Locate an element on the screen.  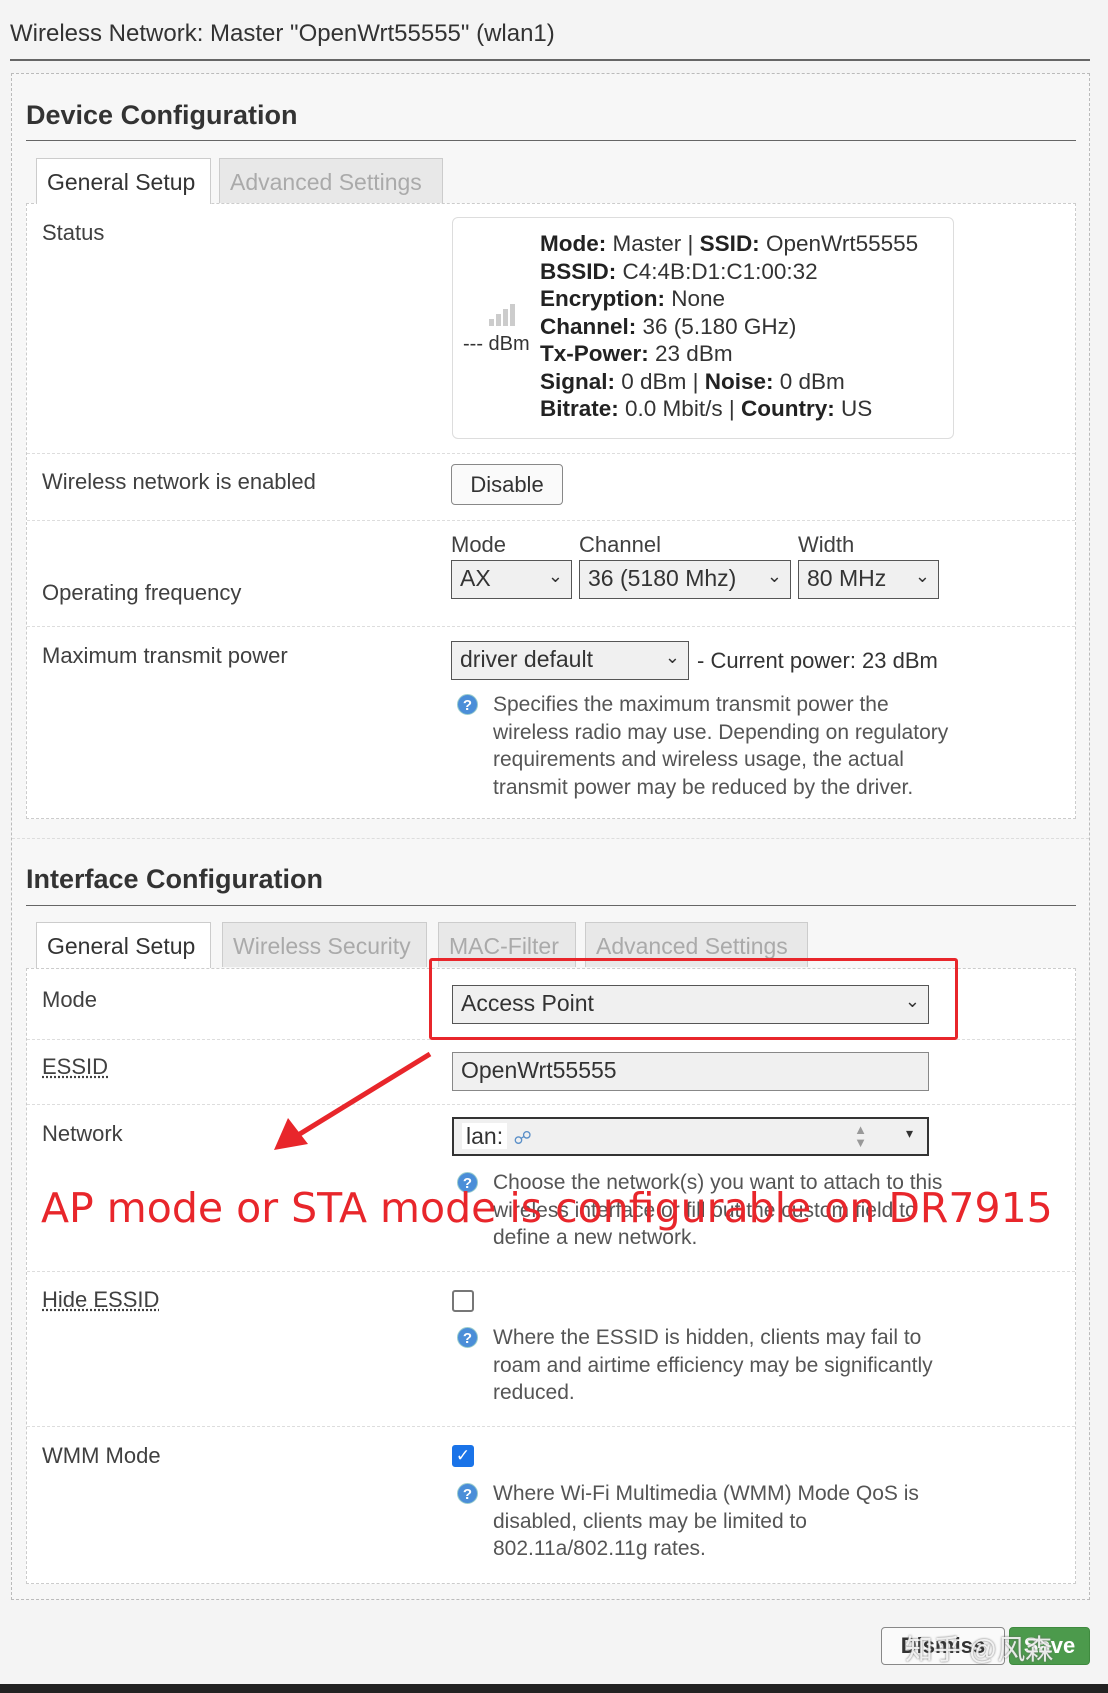
k: BSSID: is located at coordinates (578, 271).